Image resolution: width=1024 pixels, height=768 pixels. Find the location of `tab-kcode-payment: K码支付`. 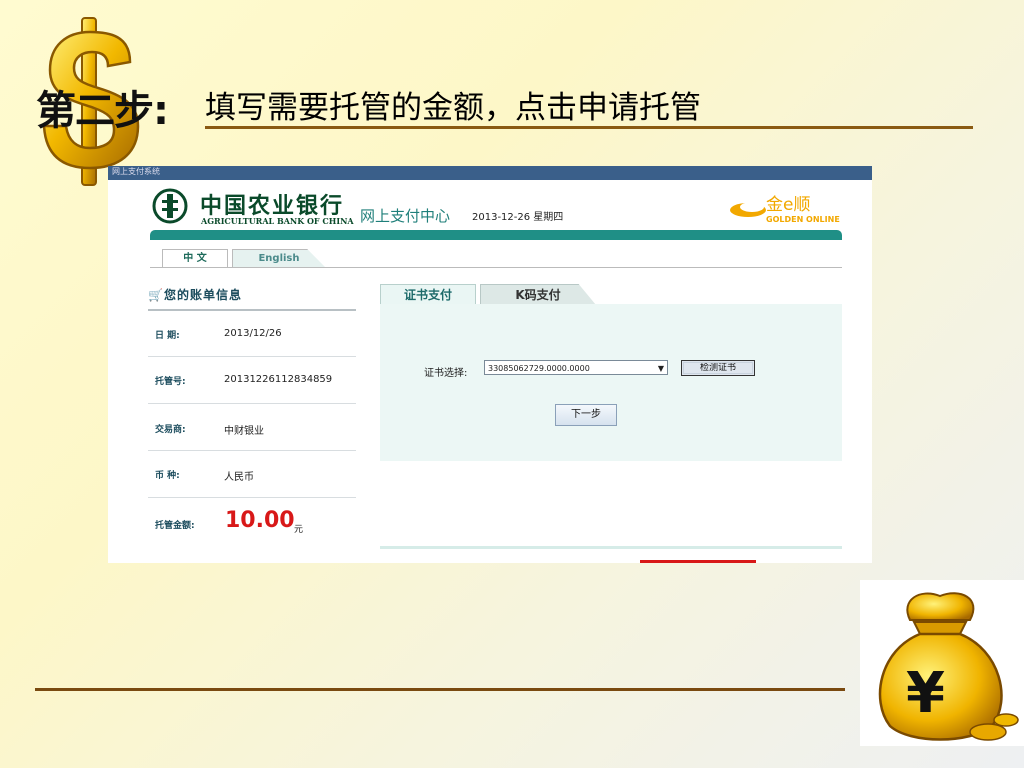

tab-kcode-payment: K码支付 is located at coordinates (538, 294).